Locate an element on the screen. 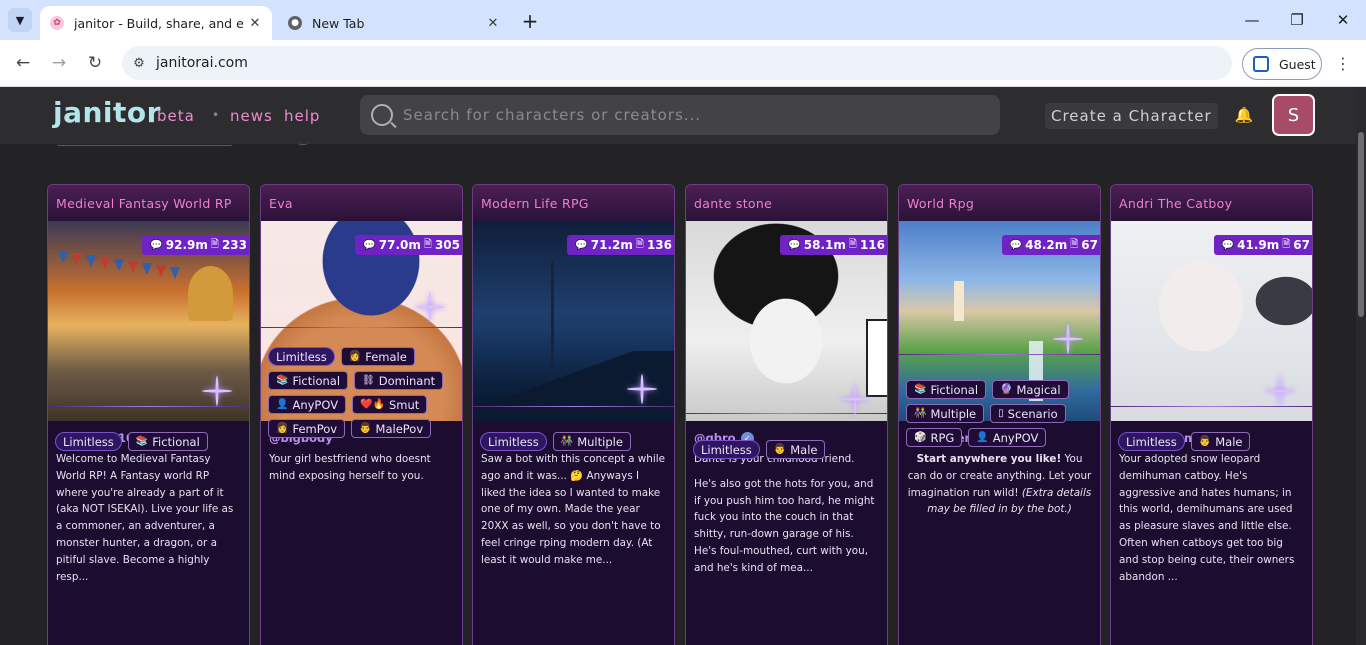 Image resolution: width=1366 pixels, height=645 pixels. forward-arrow-right-icon: → is located at coordinates (59, 63).